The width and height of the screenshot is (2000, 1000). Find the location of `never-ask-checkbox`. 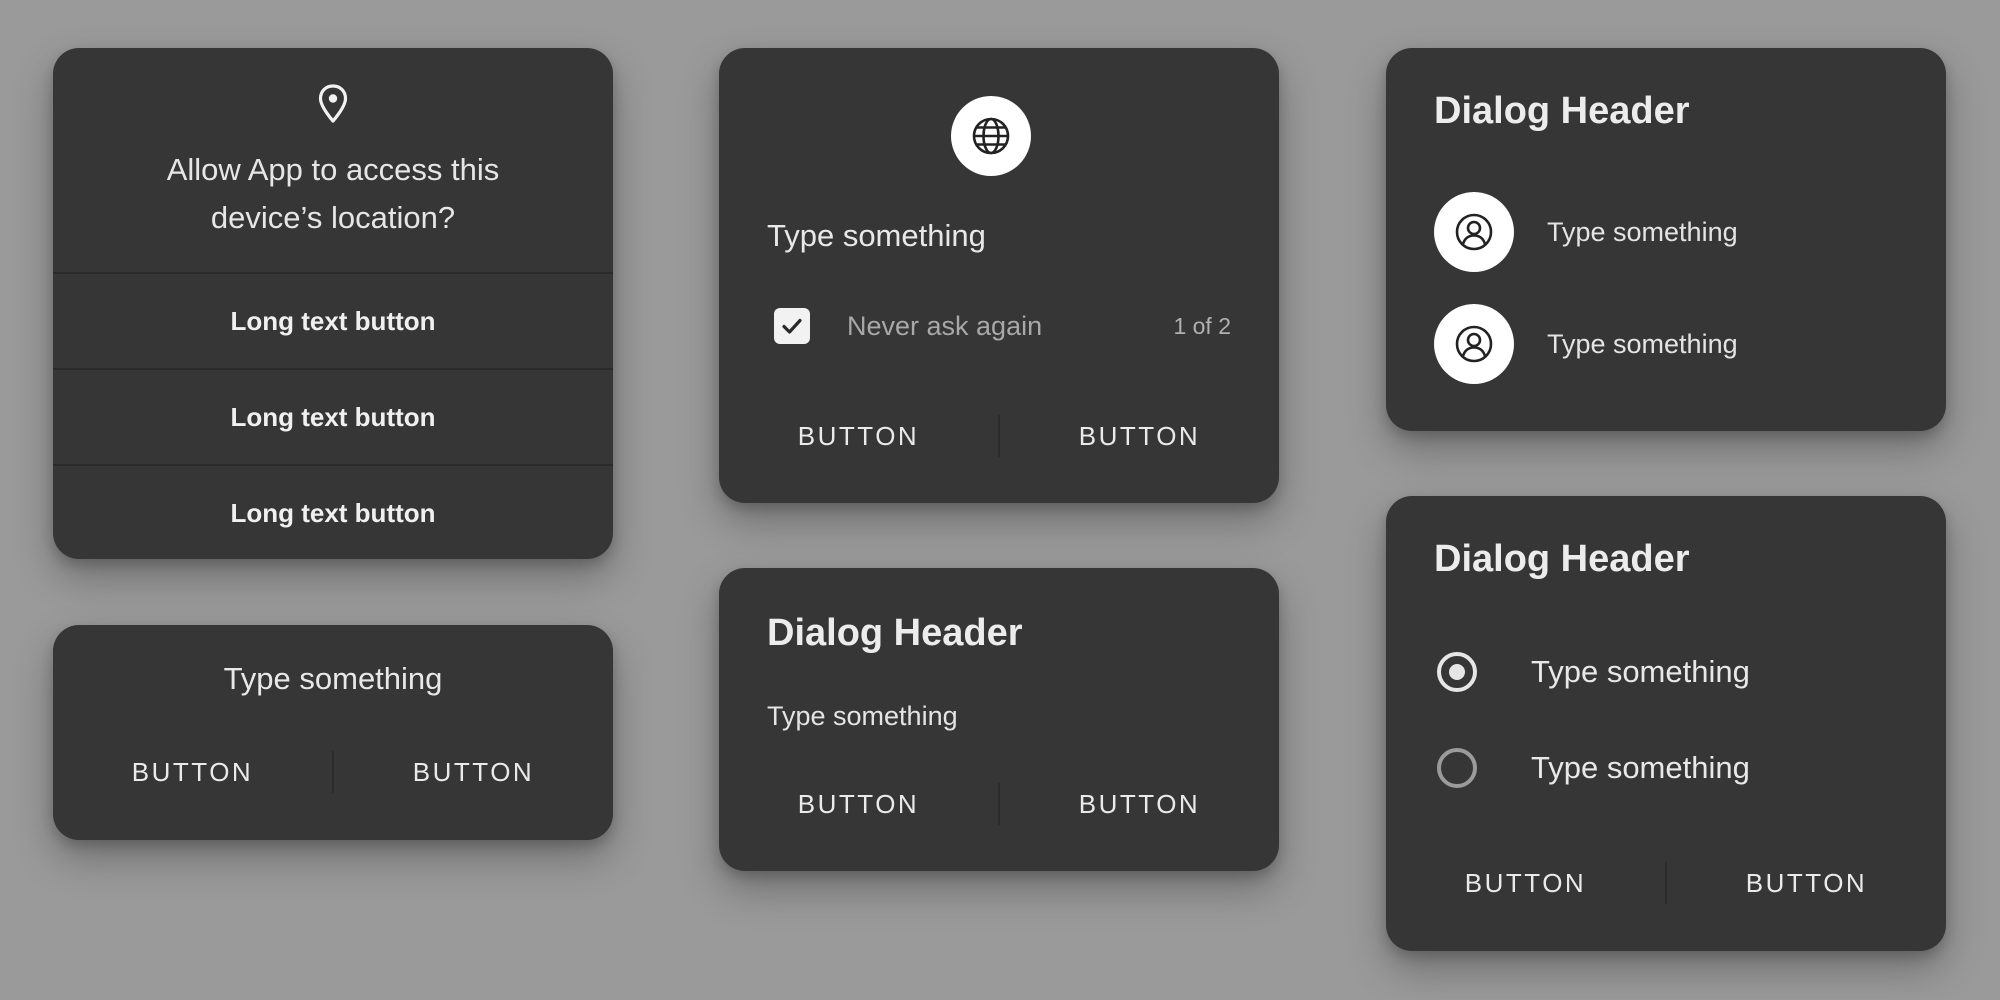

never-ask-checkbox is located at coordinates (792, 326).